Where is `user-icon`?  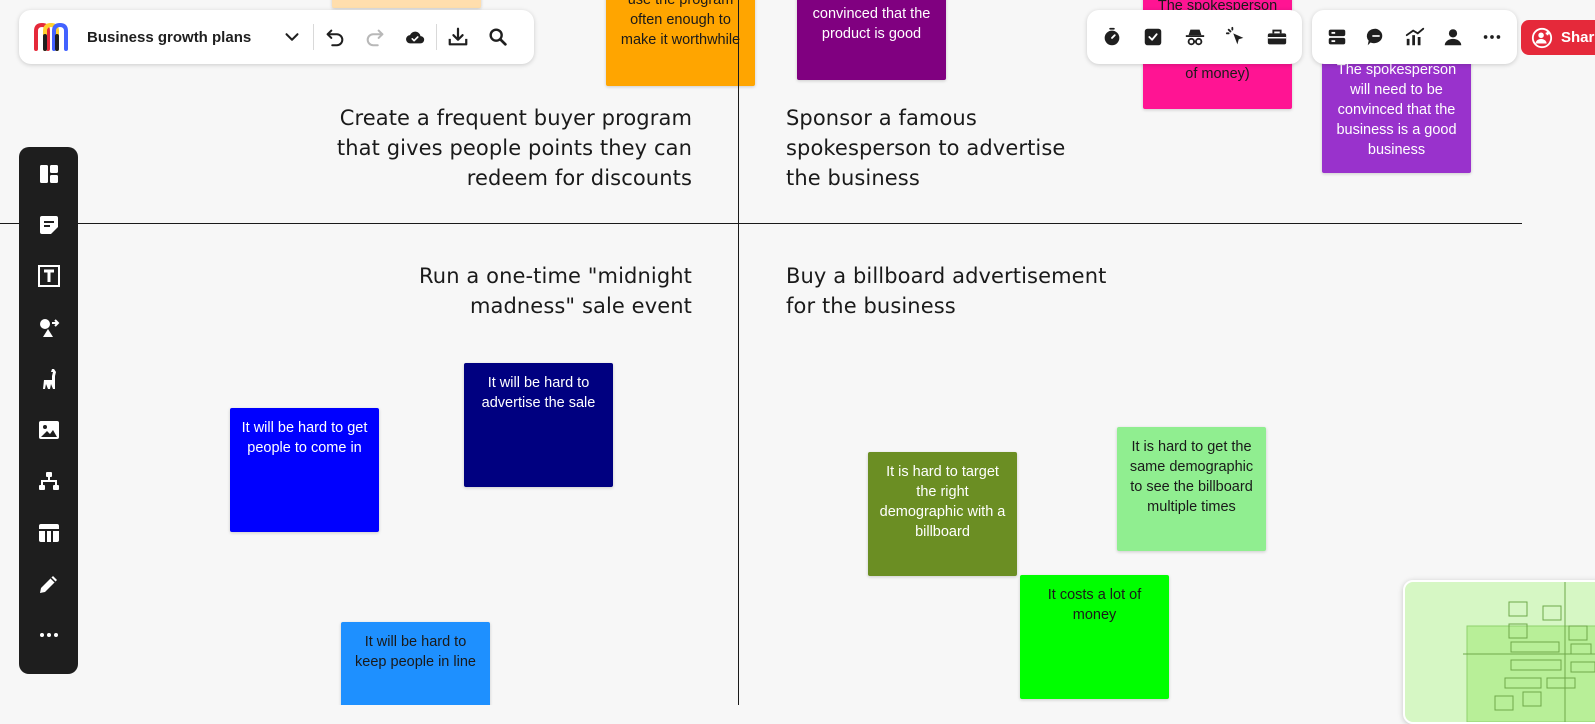
user-icon is located at coordinates (1453, 37).